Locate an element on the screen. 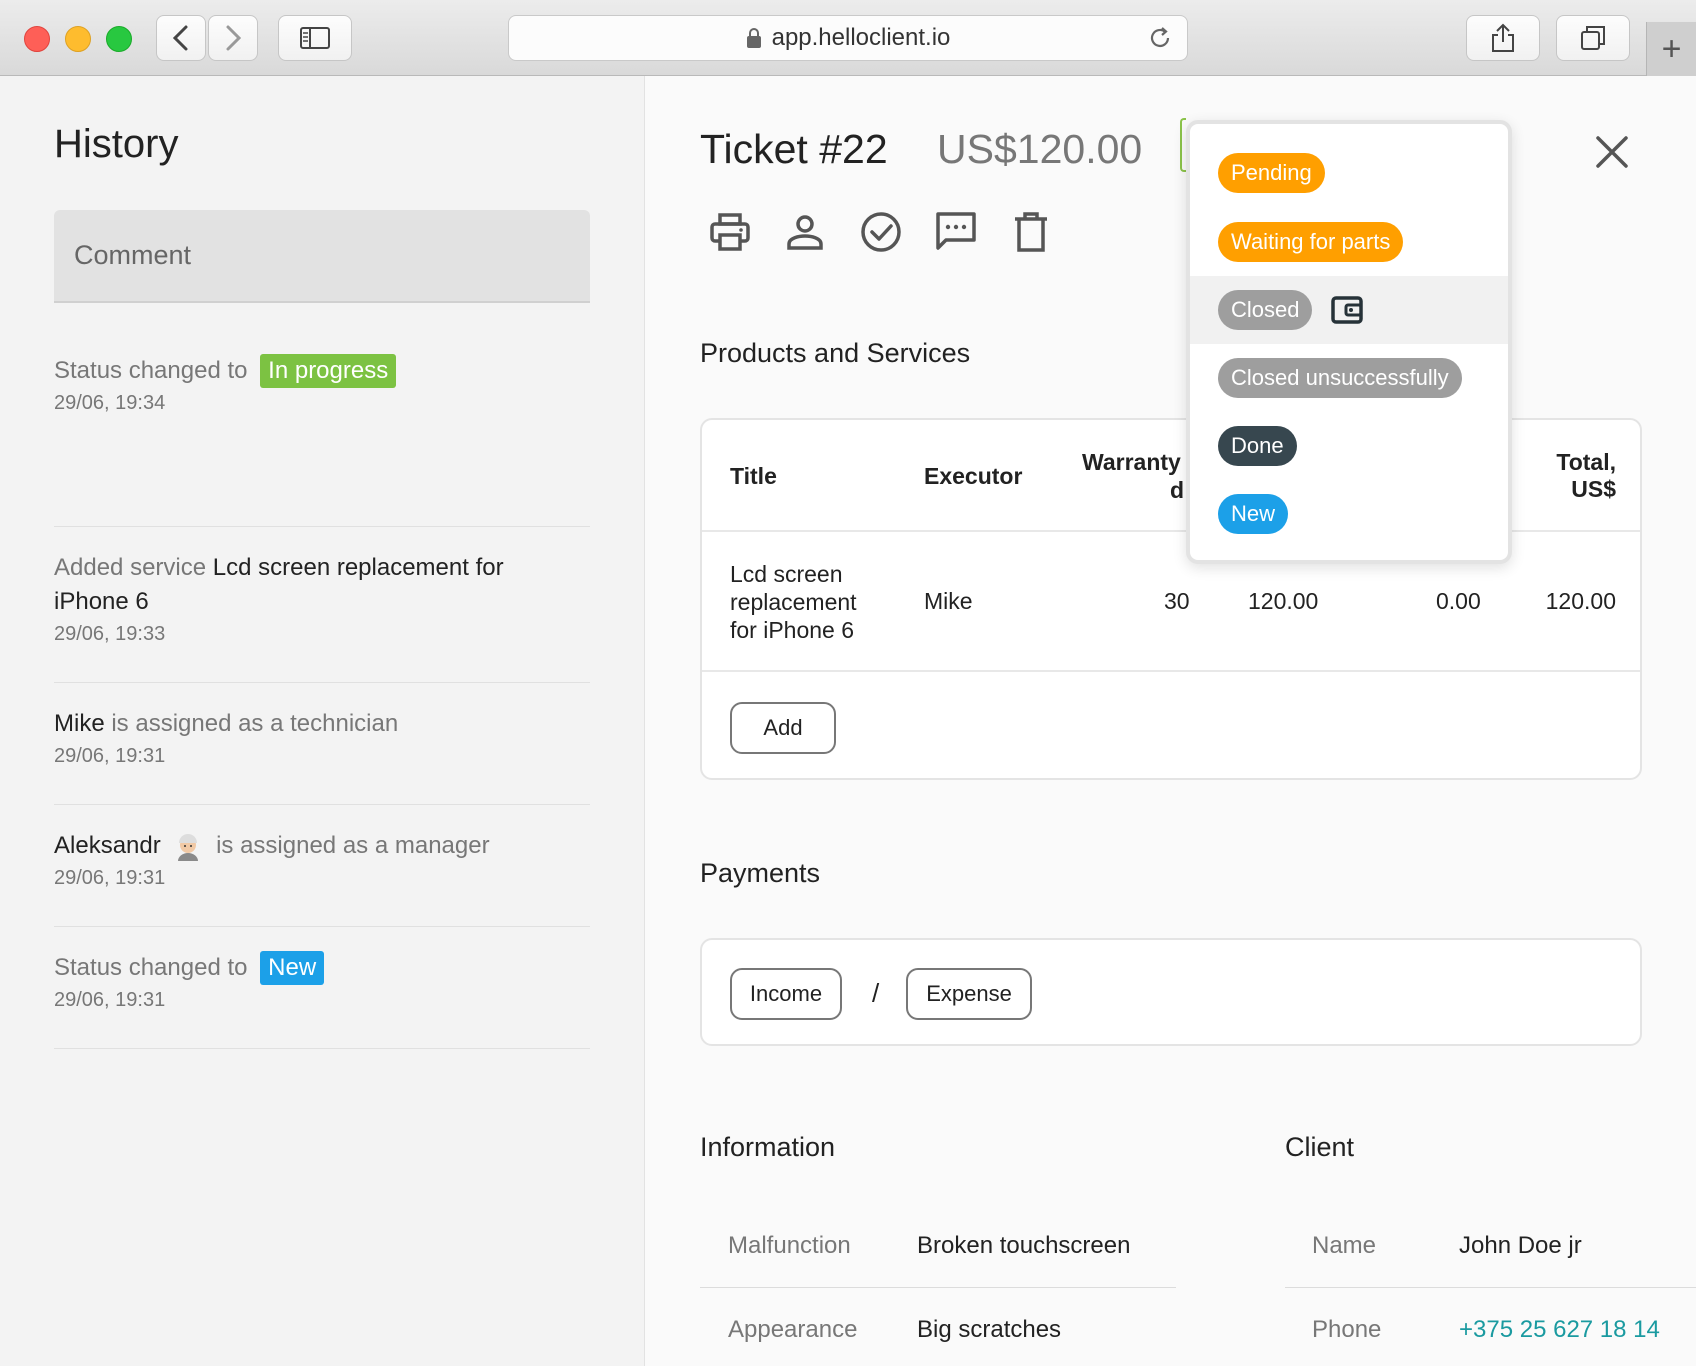 The width and height of the screenshot is (1696, 1366). client-value: John Doe jr is located at coordinates (1520, 1245).